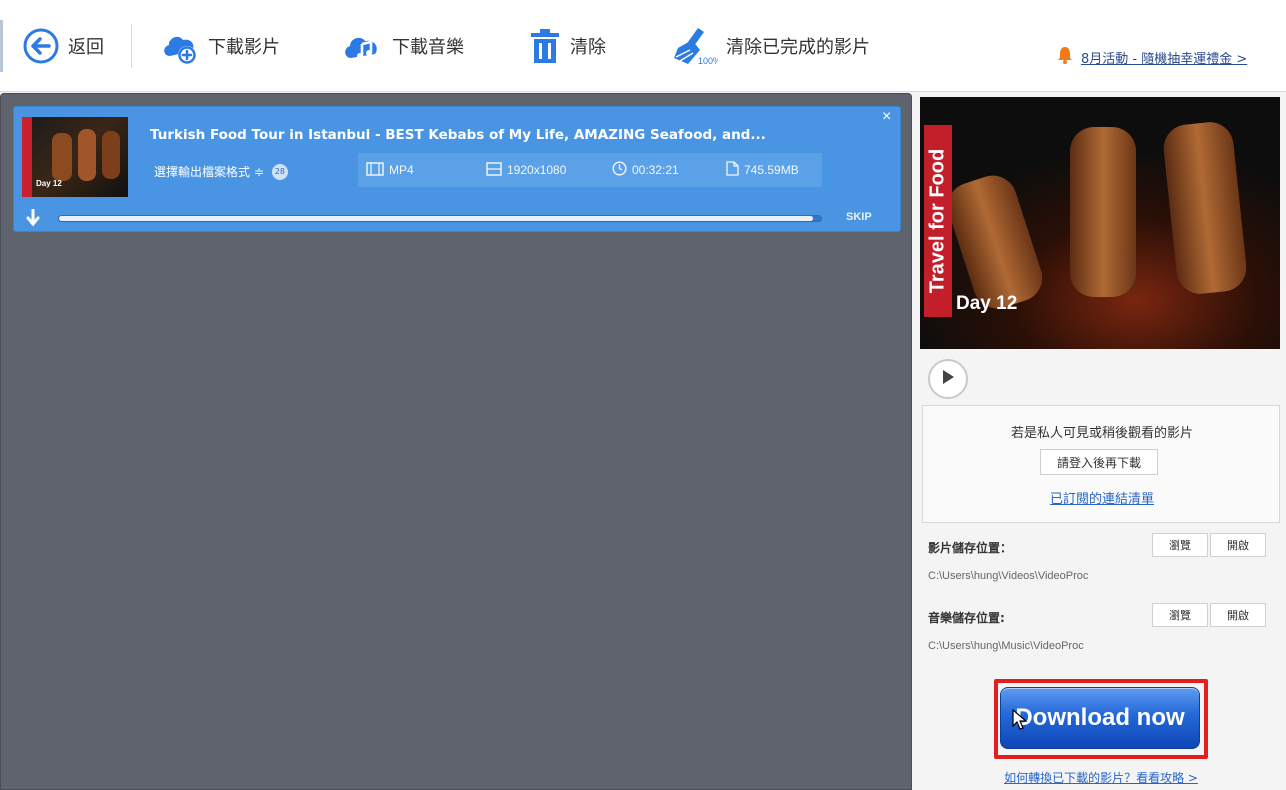 The height and width of the screenshot is (790, 1286). Describe the element at coordinates (41, 46) in the screenshot. I see `back-arrow-icon` at that location.